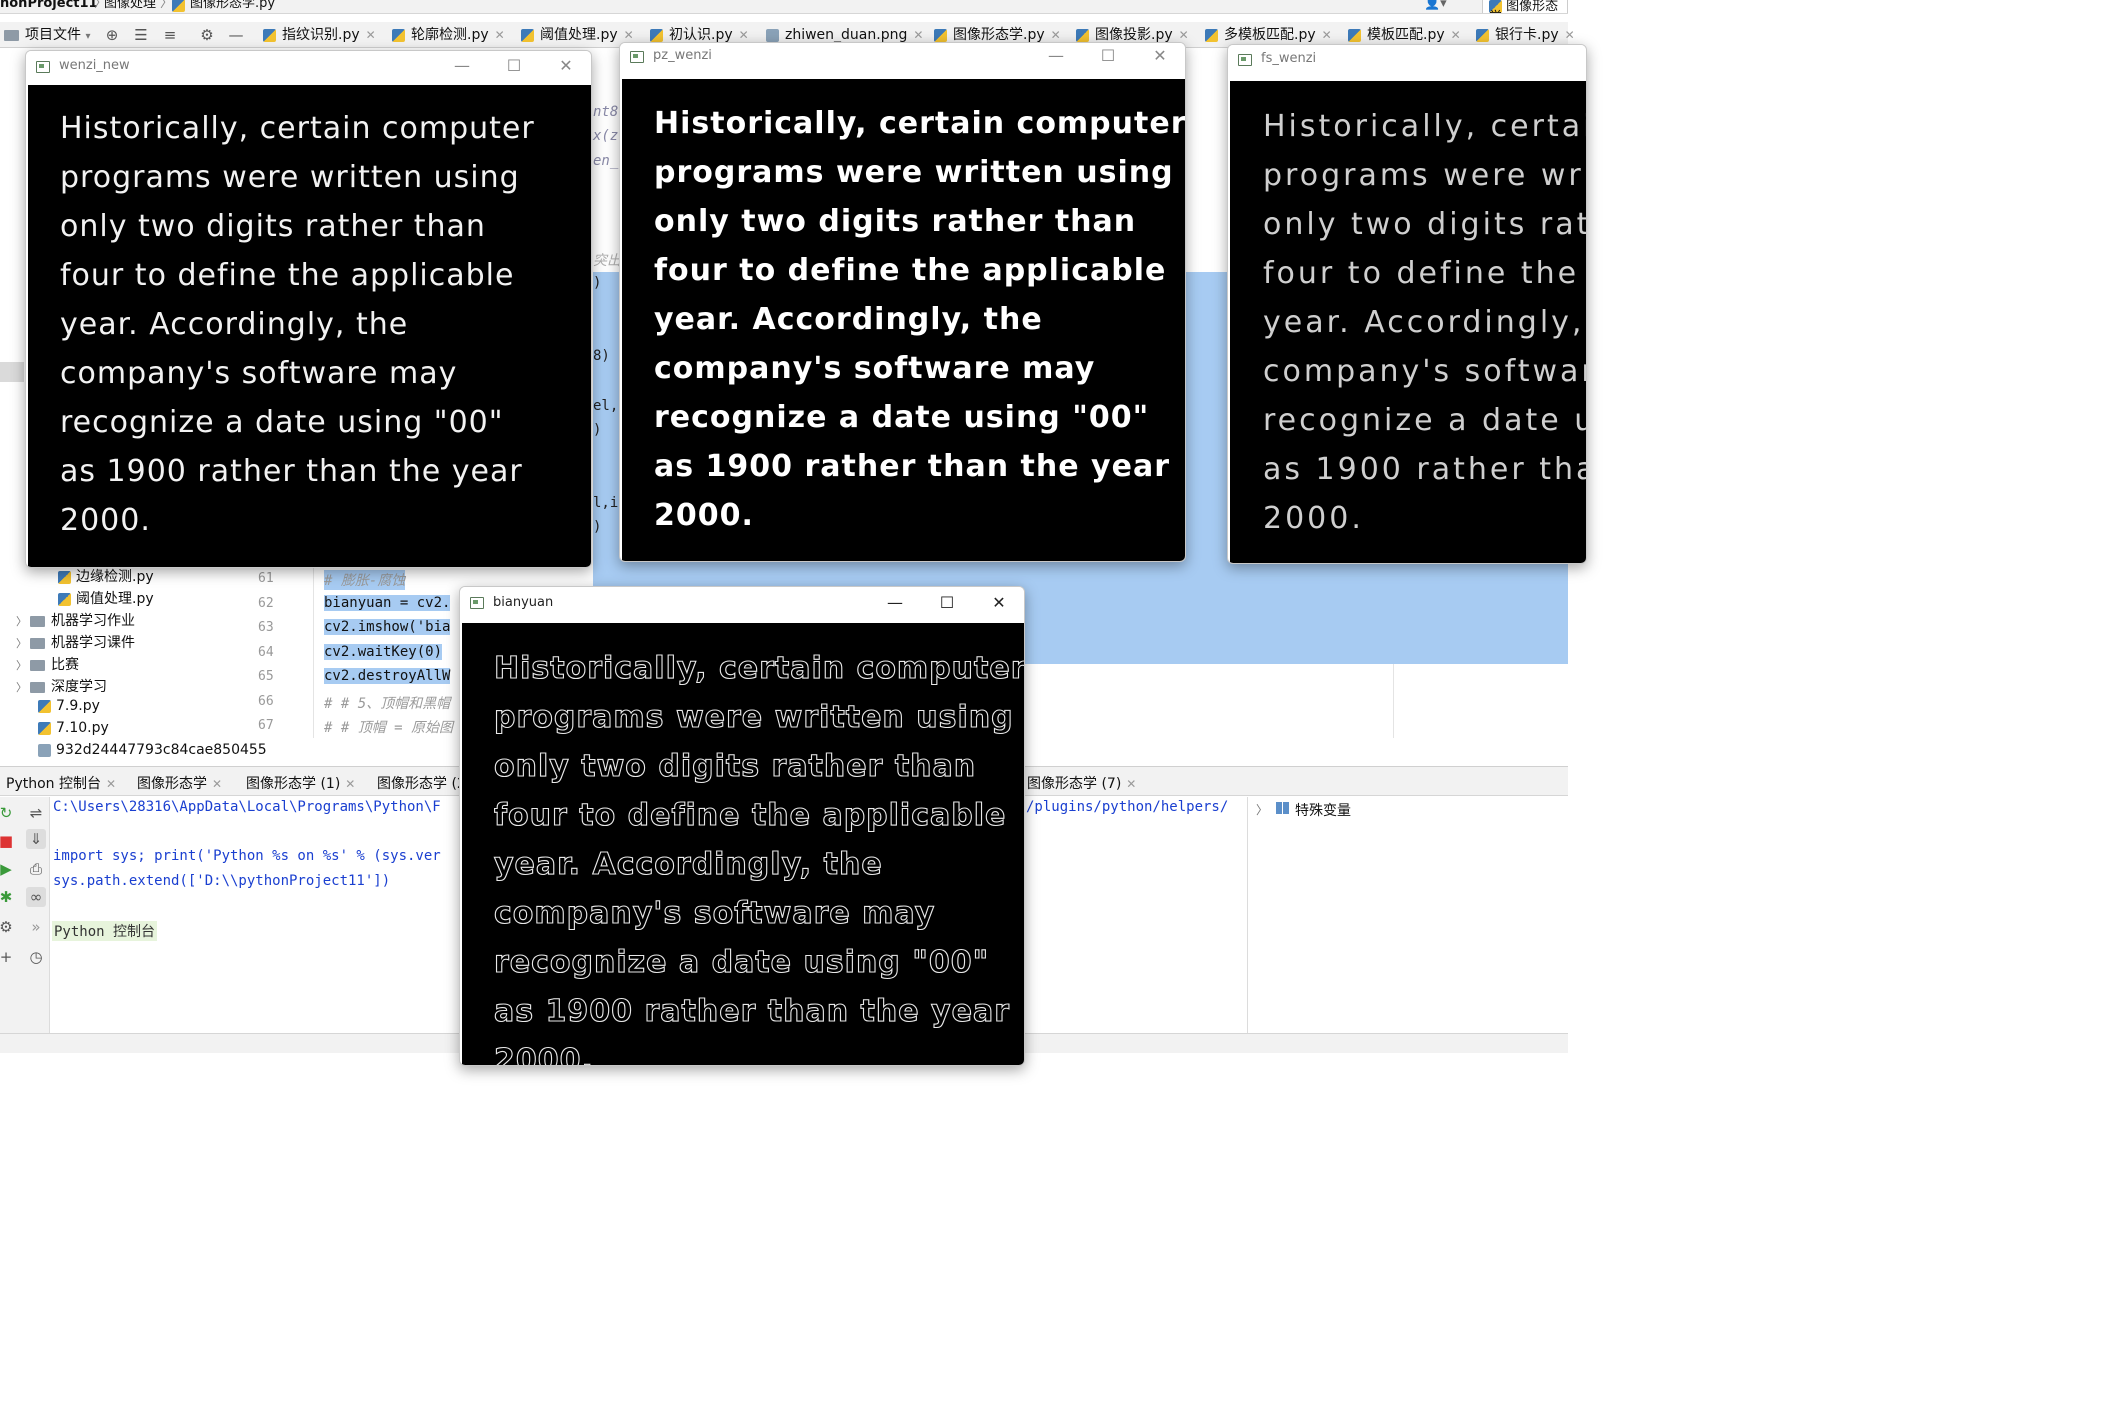  Describe the element at coordinates (300, 783) in the screenshot. I see `tool-tab: 图像形态学 (1) ✕` at that location.